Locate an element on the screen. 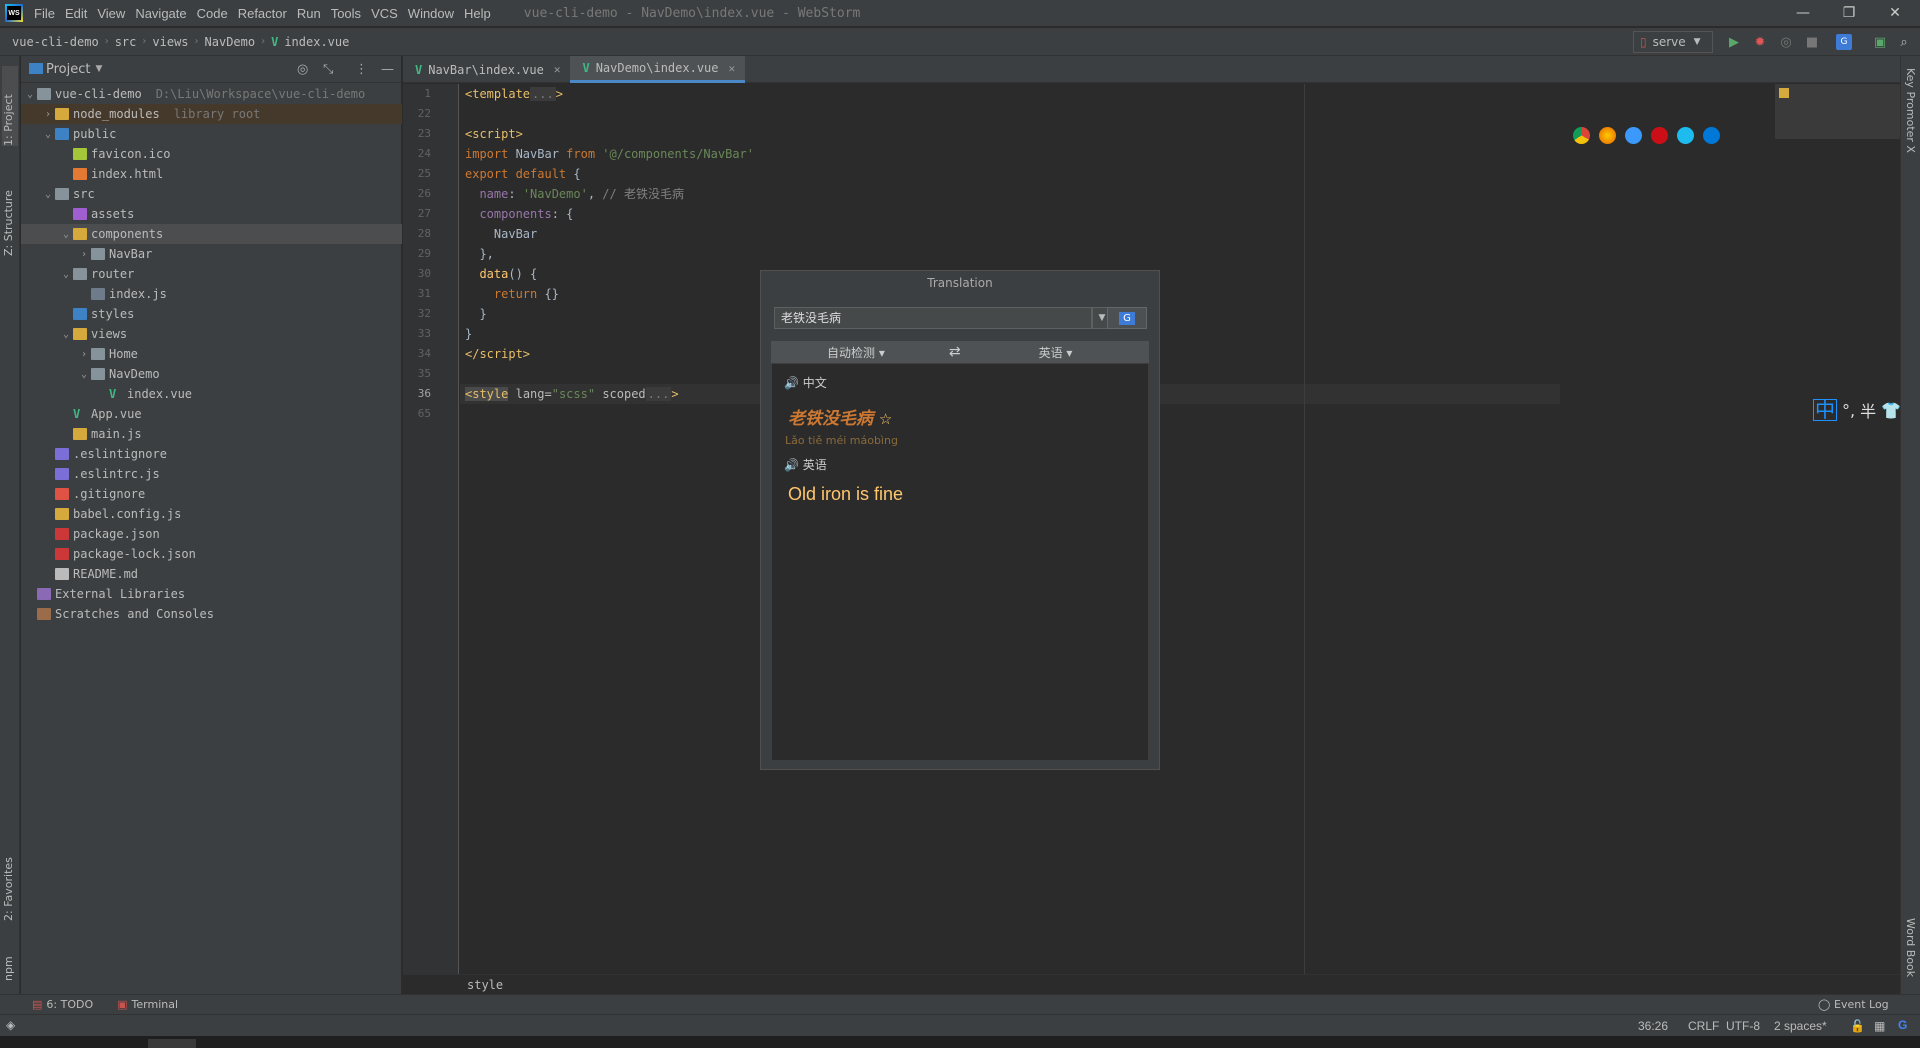  tab-navdemo-index-vue: V NavDemo\index.vue ✕ is located at coordinates (658, 69).